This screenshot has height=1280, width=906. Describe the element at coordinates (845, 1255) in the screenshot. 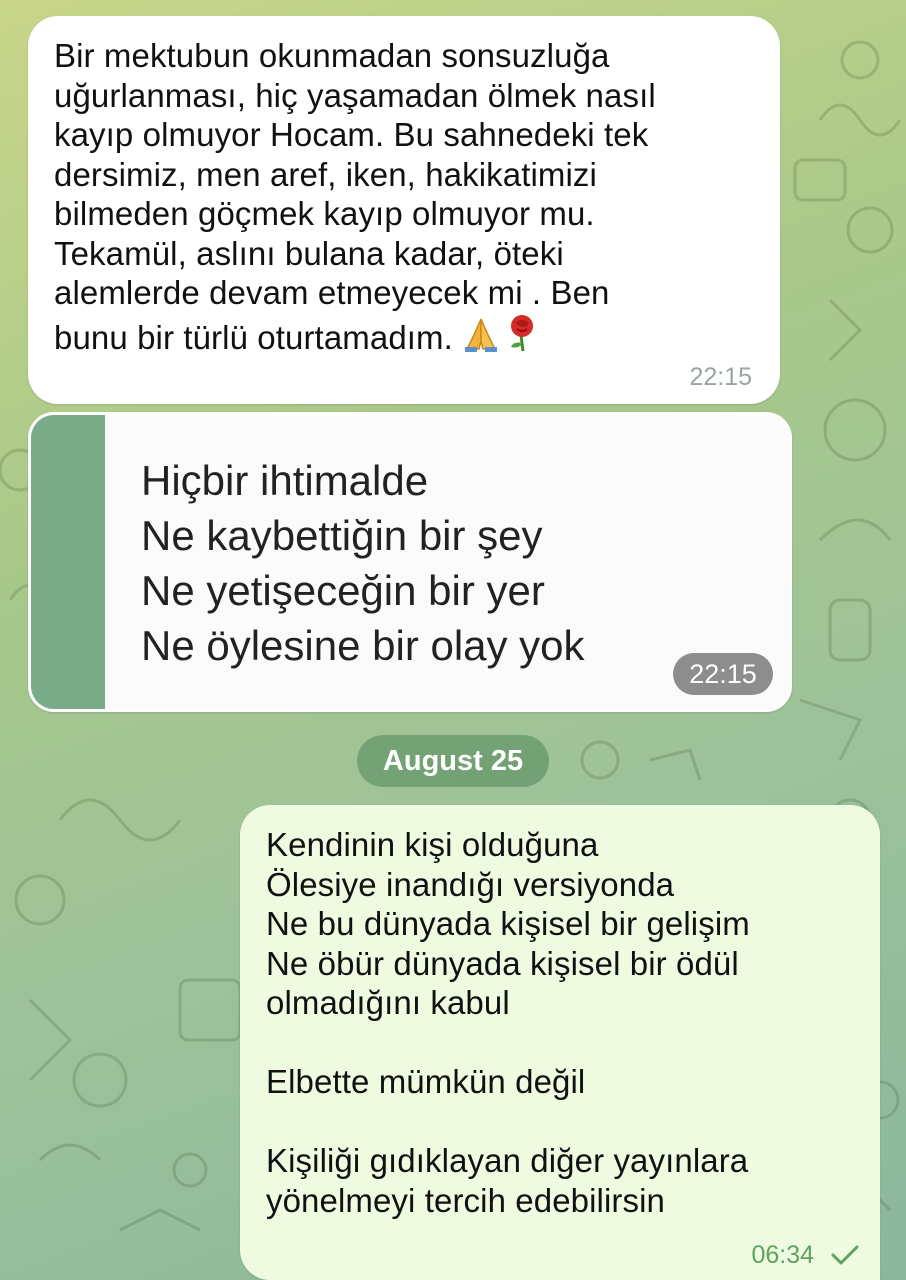

I see `check-icon` at that location.